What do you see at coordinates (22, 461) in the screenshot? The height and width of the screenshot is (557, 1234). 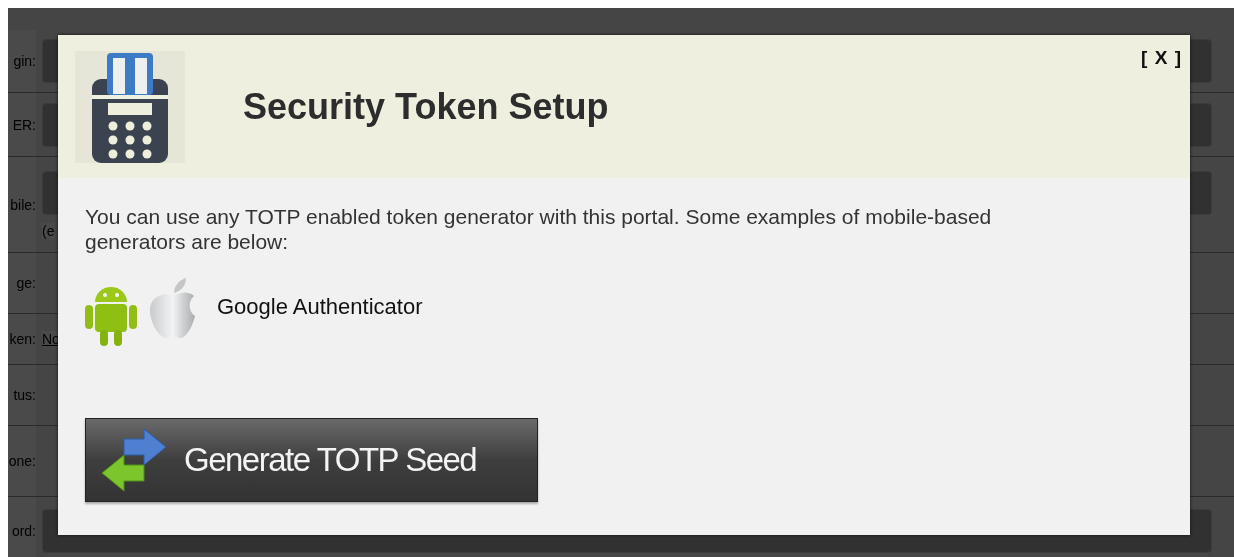 I see `field-label: one:` at bounding box center [22, 461].